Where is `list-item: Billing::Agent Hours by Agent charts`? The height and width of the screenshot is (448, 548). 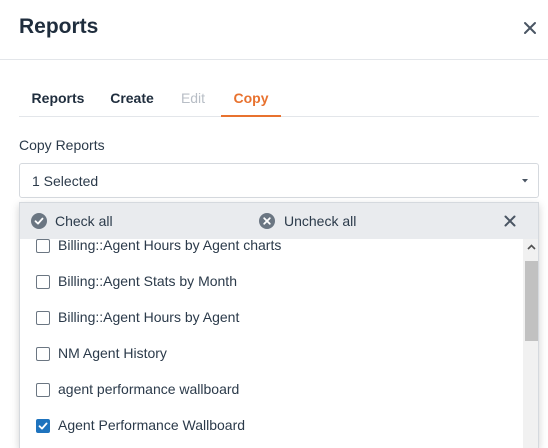 list-item: Billing::Agent Hours by Agent charts is located at coordinates (271, 252).